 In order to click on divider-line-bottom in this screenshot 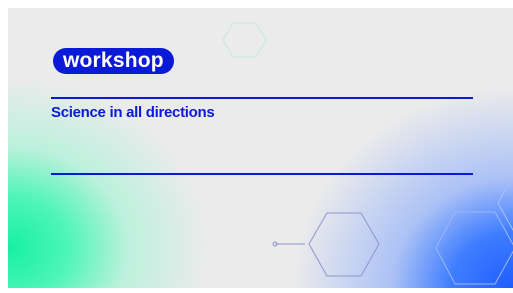, I will do `click(262, 174)`.